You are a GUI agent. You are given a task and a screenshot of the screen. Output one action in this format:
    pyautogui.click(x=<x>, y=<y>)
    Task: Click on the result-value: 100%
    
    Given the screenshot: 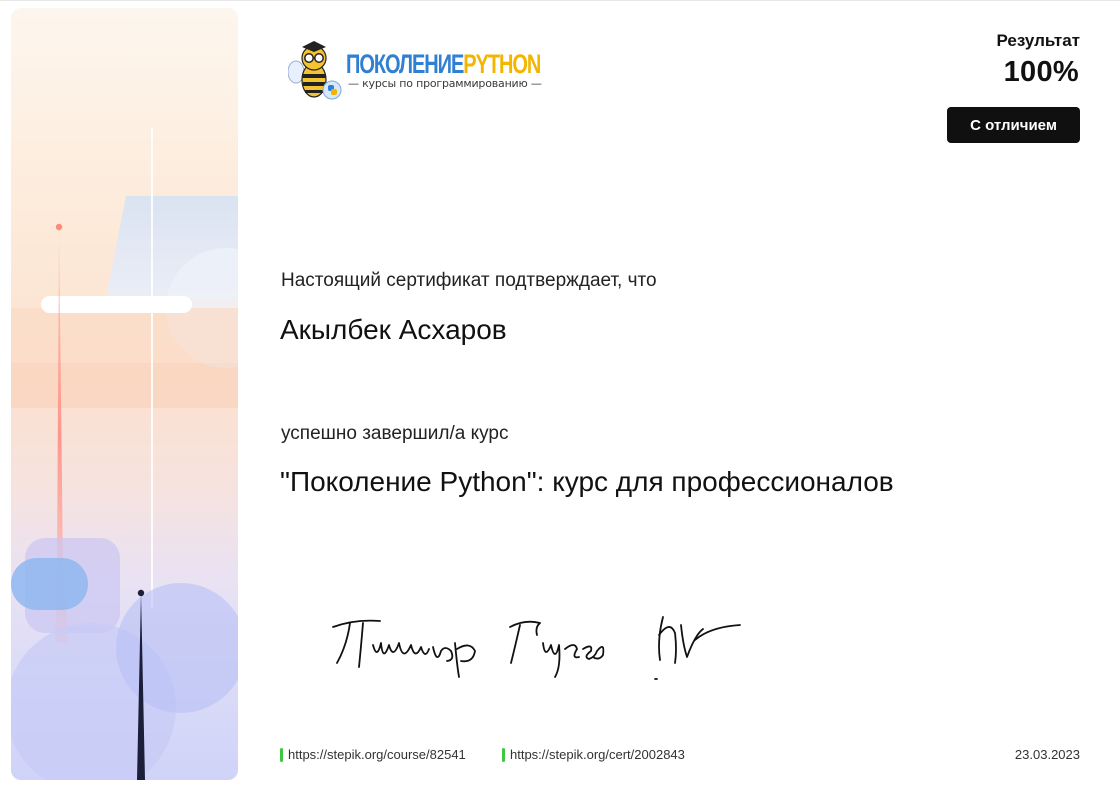 What is the action you would take?
    pyautogui.click(x=1041, y=72)
    